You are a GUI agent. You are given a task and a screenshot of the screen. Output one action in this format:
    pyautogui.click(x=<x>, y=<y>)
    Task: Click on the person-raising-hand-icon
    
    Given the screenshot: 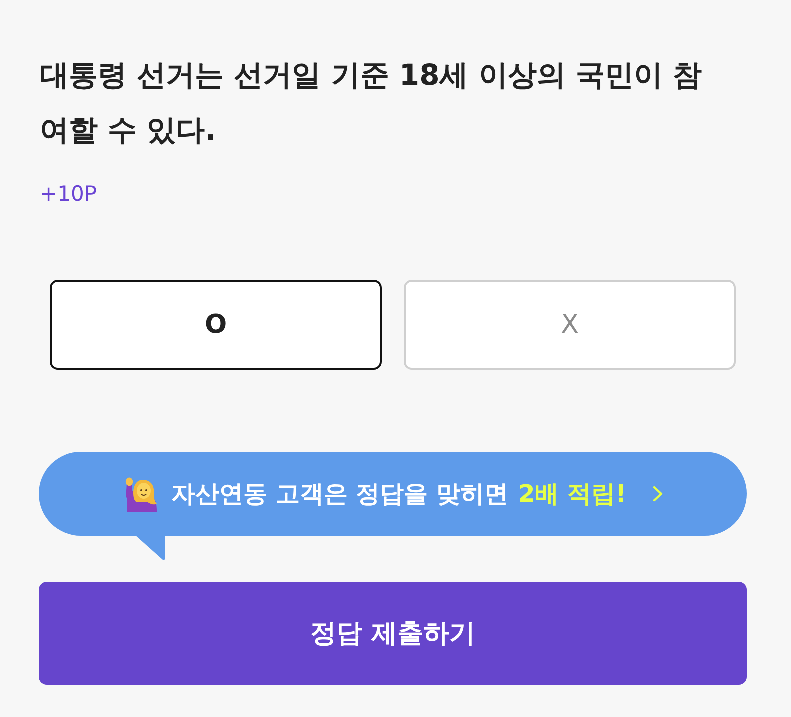 What is the action you would take?
    pyautogui.click(x=141, y=494)
    